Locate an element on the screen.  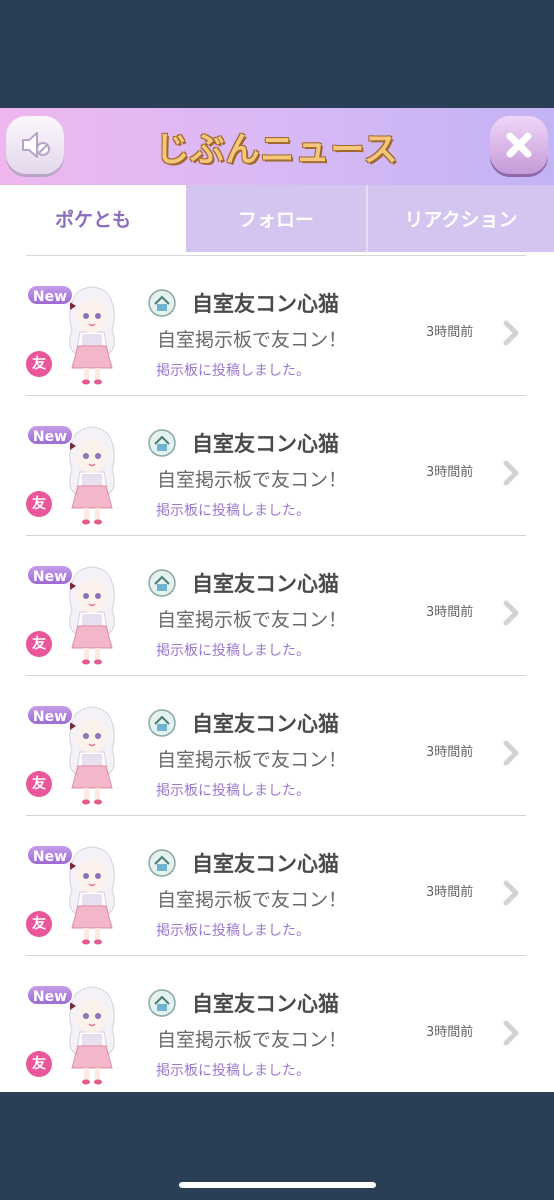
tab-follow: フォロー is located at coordinates (277, 218).